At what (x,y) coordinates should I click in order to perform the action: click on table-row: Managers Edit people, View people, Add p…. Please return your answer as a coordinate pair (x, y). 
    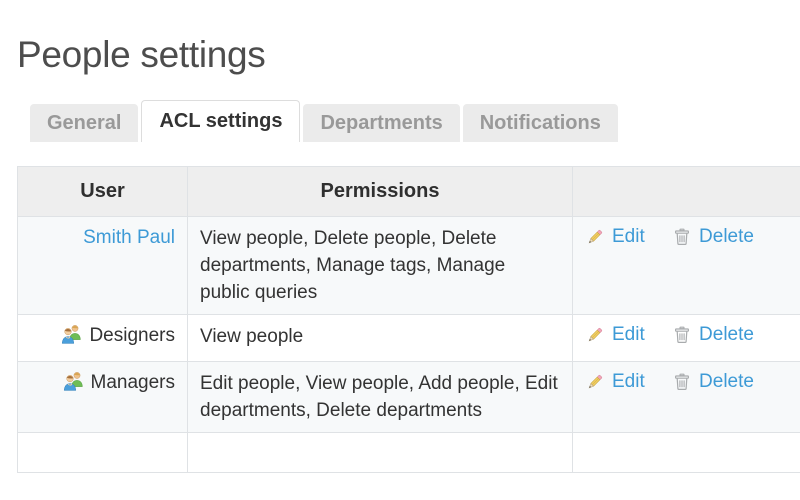
    Looking at the image, I should click on (408, 397).